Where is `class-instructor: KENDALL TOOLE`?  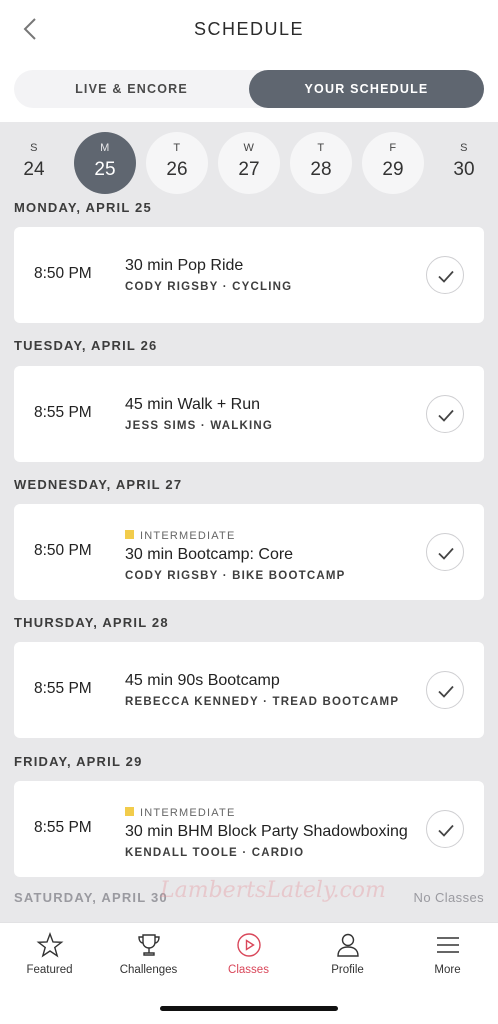 class-instructor: KENDALL TOOLE is located at coordinates (181, 853).